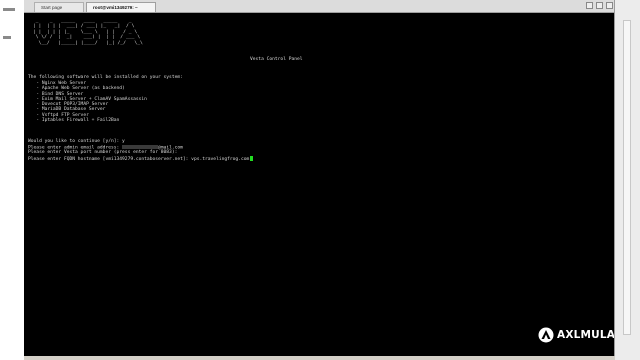 The image size is (640, 360). Describe the element at coordinates (586, 335) in the screenshot. I see `watermark-text: AXLMULAT.COM` at that location.